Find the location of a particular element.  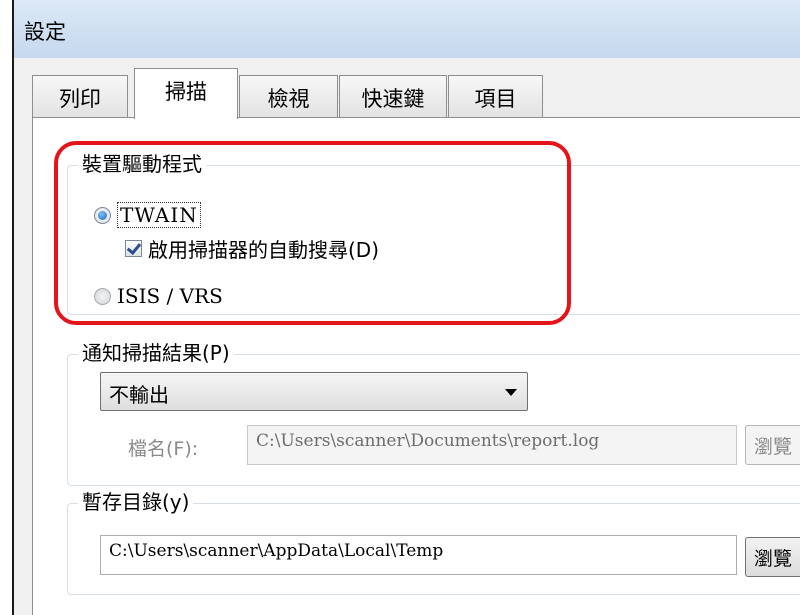

tab-scan: 掃描 is located at coordinates (186, 93).